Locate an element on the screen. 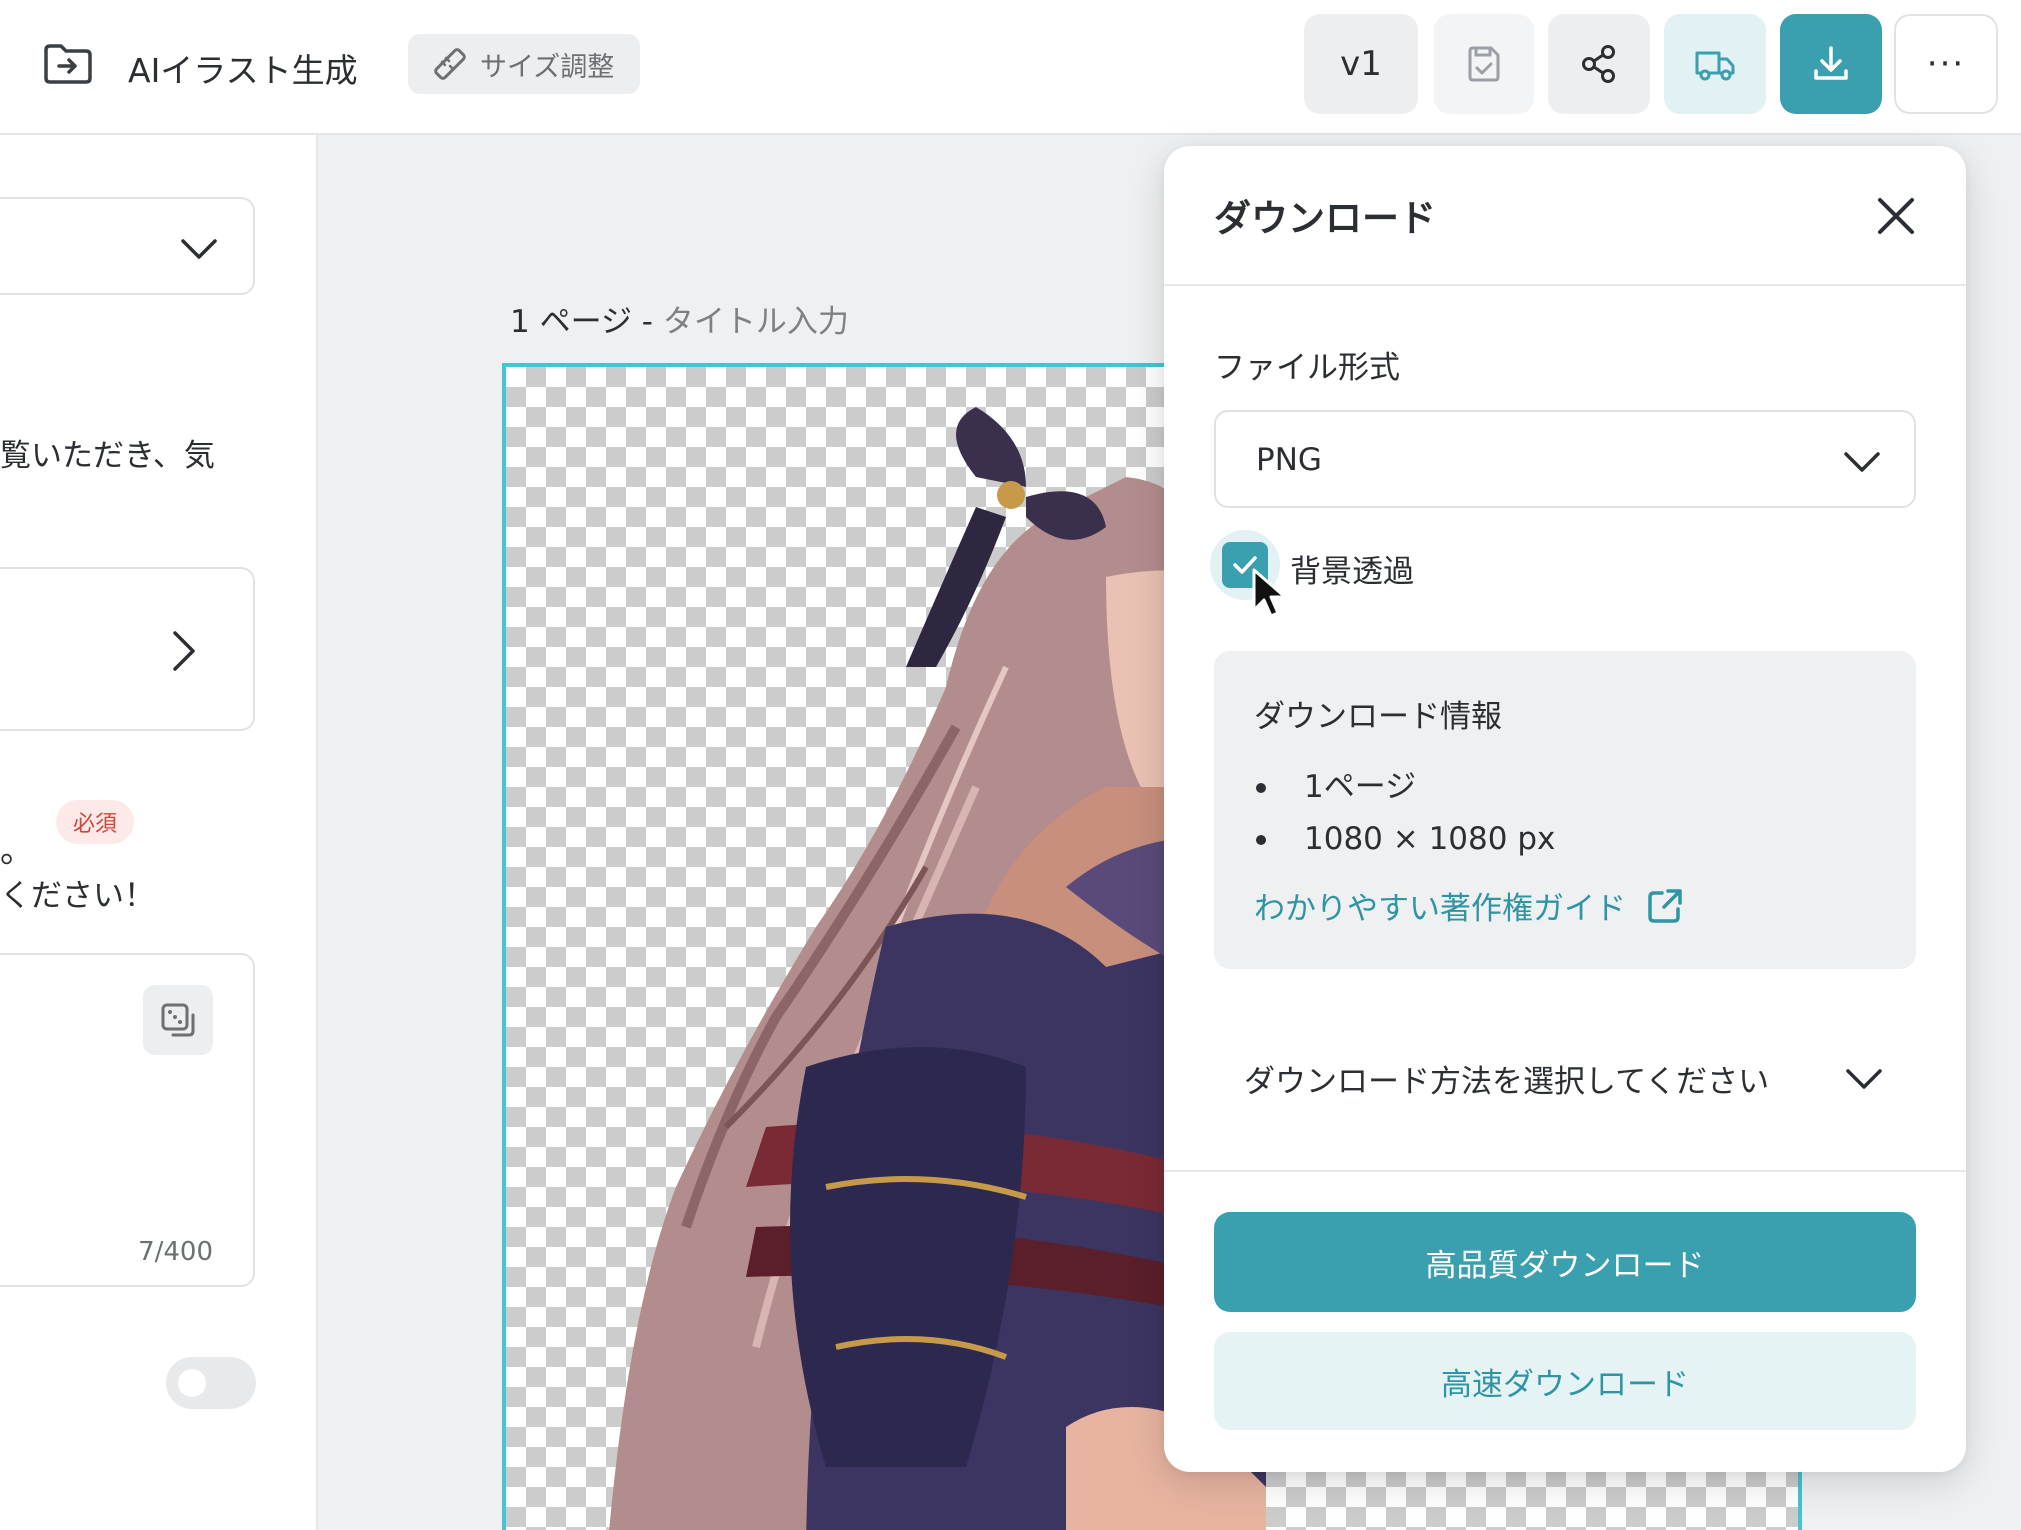 The width and height of the screenshot is (2021, 1530). style-select is located at coordinates (127, 246).